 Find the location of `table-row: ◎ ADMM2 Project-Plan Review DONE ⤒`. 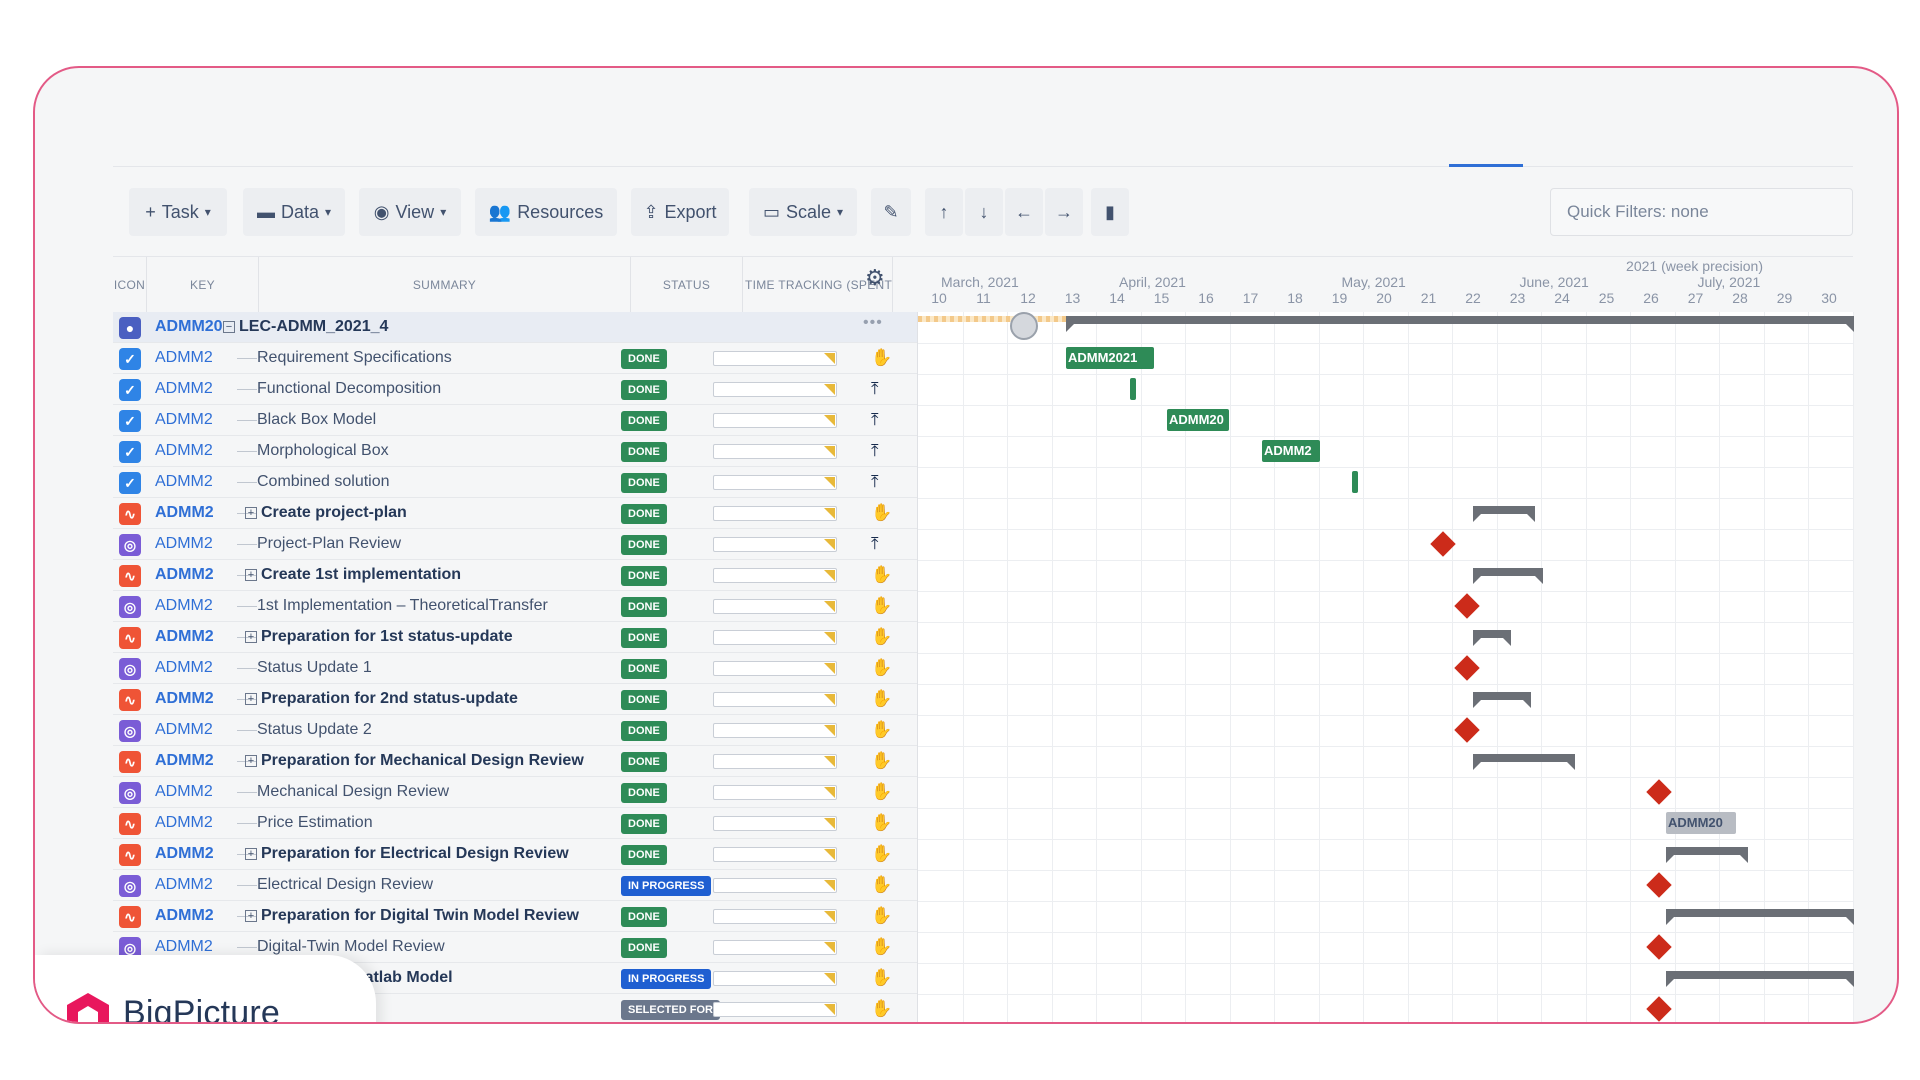

table-row: ◎ ADMM2 Project-Plan Review DONE ⤒ is located at coordinates (515, 544).